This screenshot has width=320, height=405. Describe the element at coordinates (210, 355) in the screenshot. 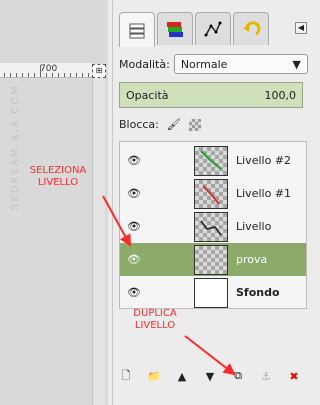

I see `arrow-to-duplicate` at that location.